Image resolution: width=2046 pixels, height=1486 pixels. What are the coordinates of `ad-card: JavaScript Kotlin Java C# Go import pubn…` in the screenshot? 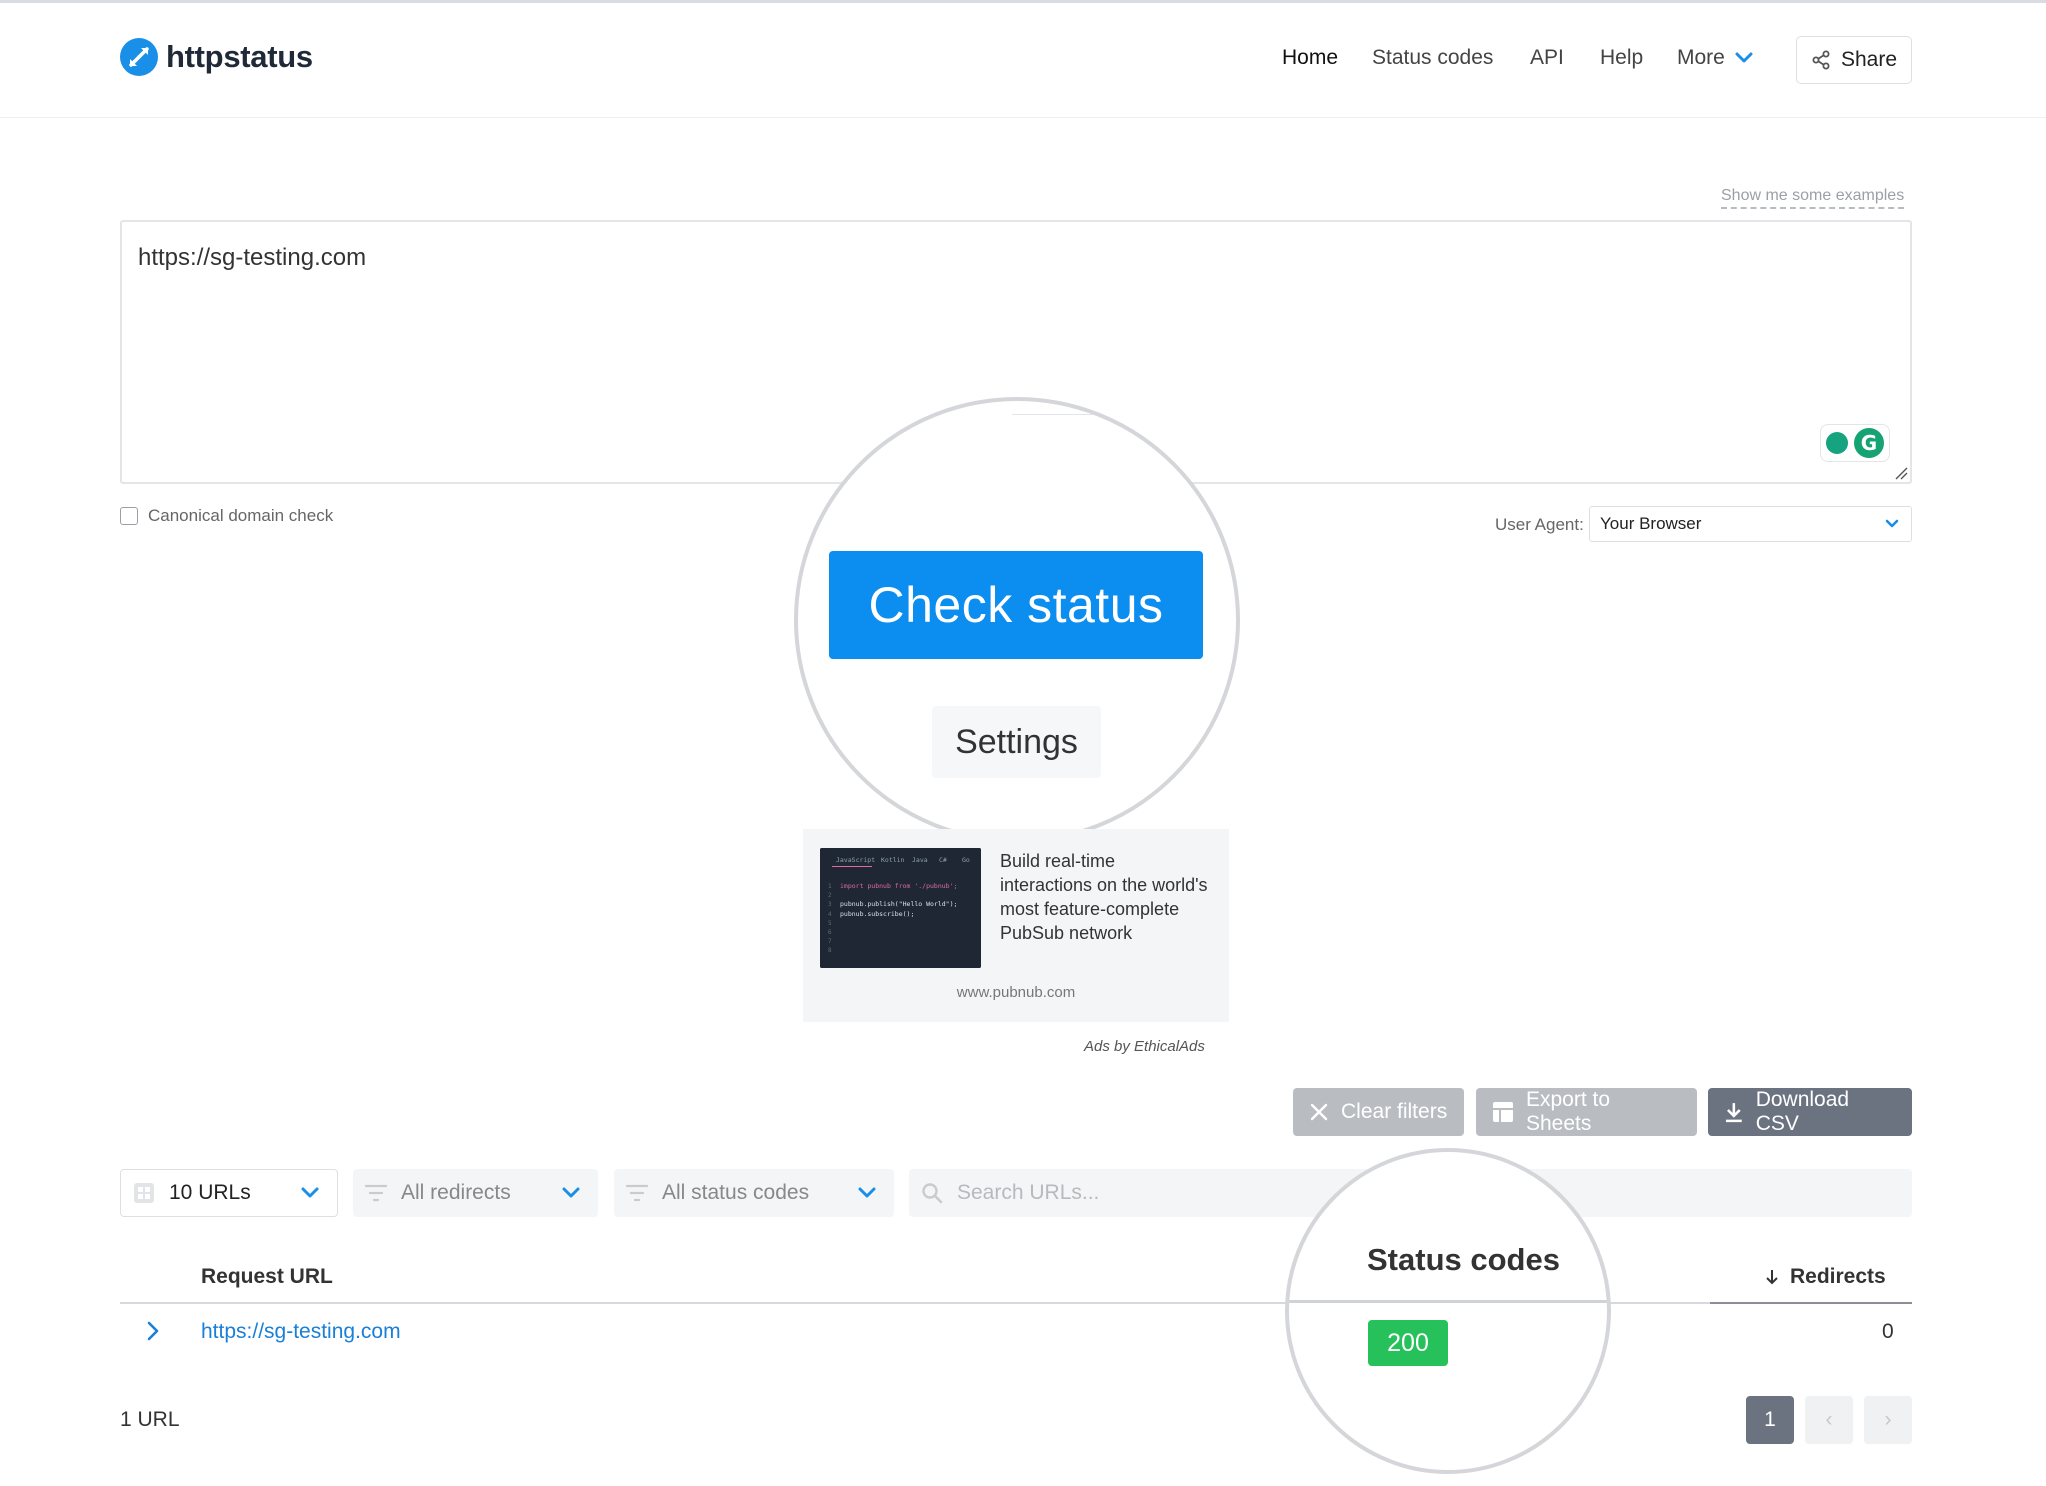 It's located at (1016, 925).